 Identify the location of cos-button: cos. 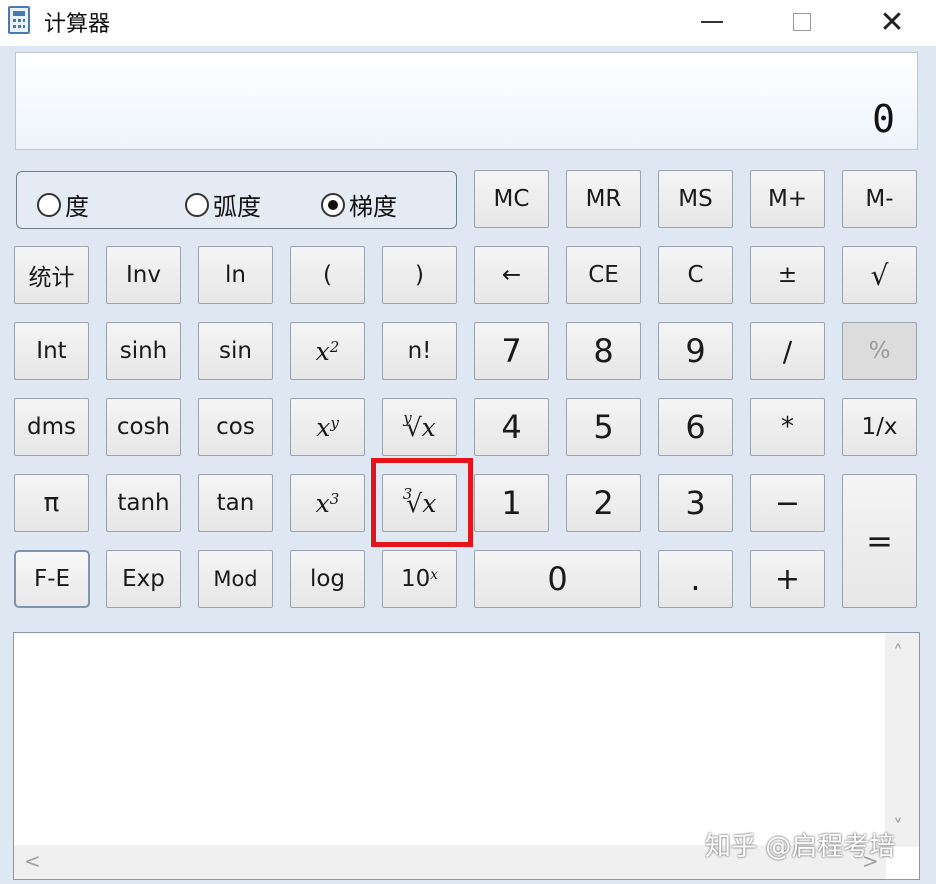
(235, 427).